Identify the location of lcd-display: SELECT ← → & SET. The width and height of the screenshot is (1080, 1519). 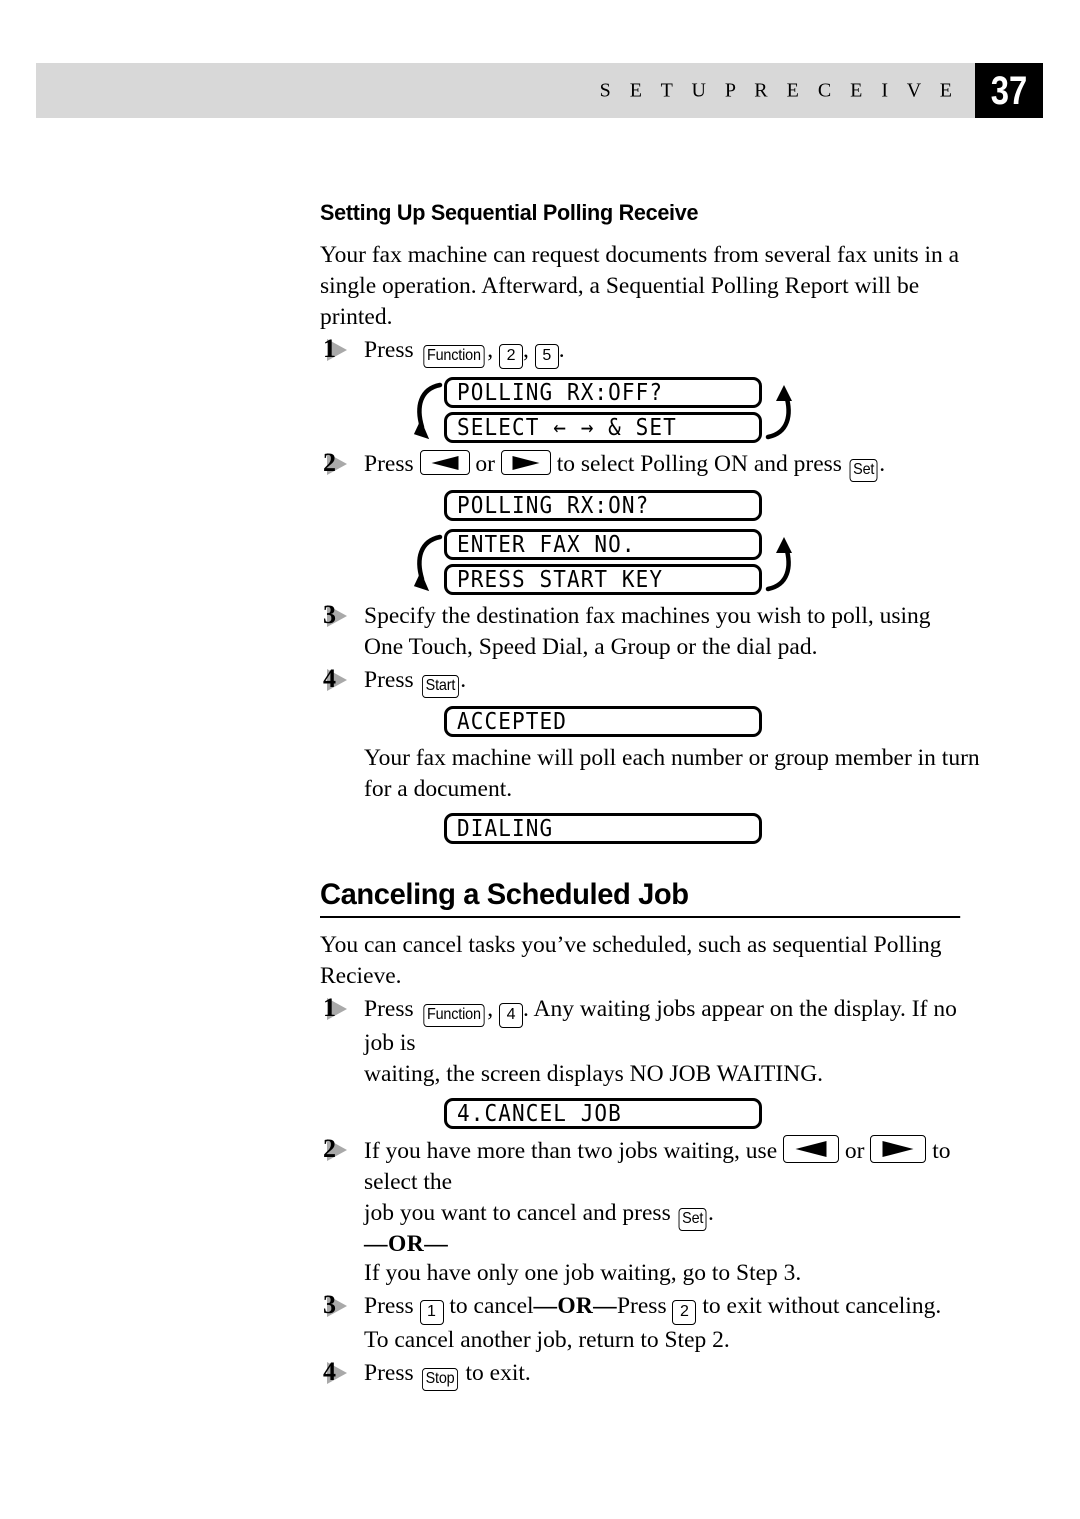
(603, 427).